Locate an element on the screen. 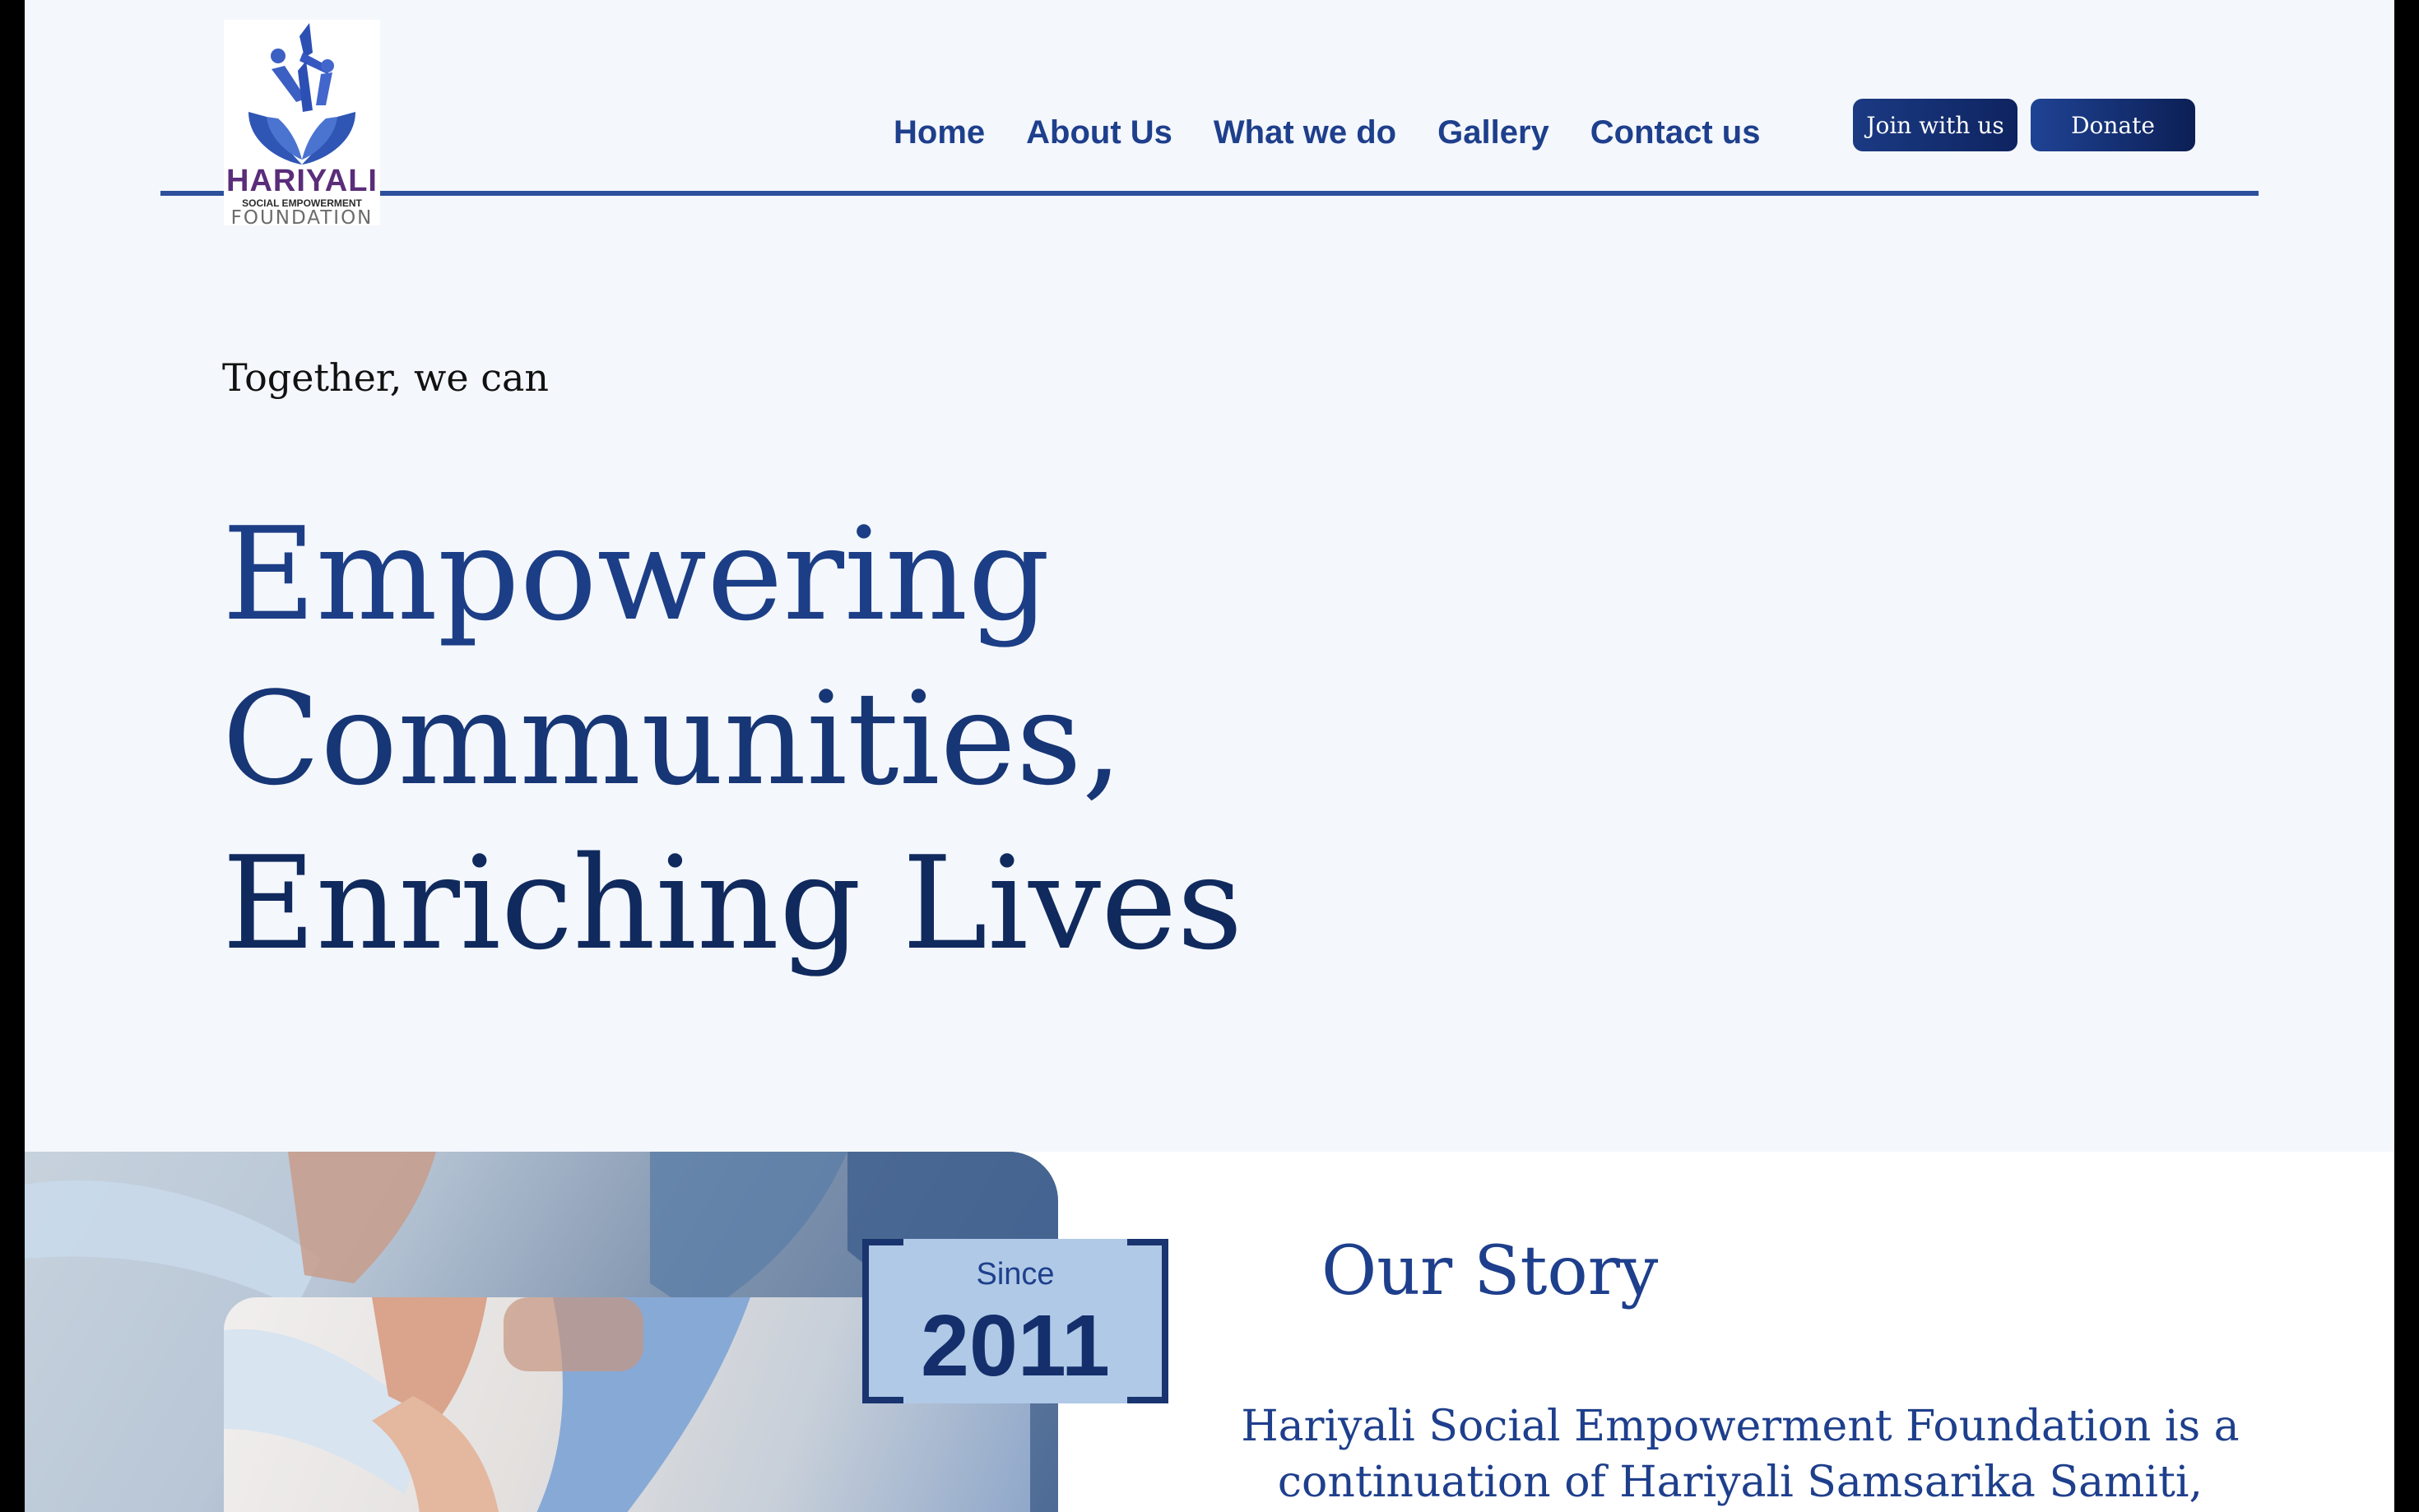  nav-contact-us: Contact us is located at coordinates (1675, 132).